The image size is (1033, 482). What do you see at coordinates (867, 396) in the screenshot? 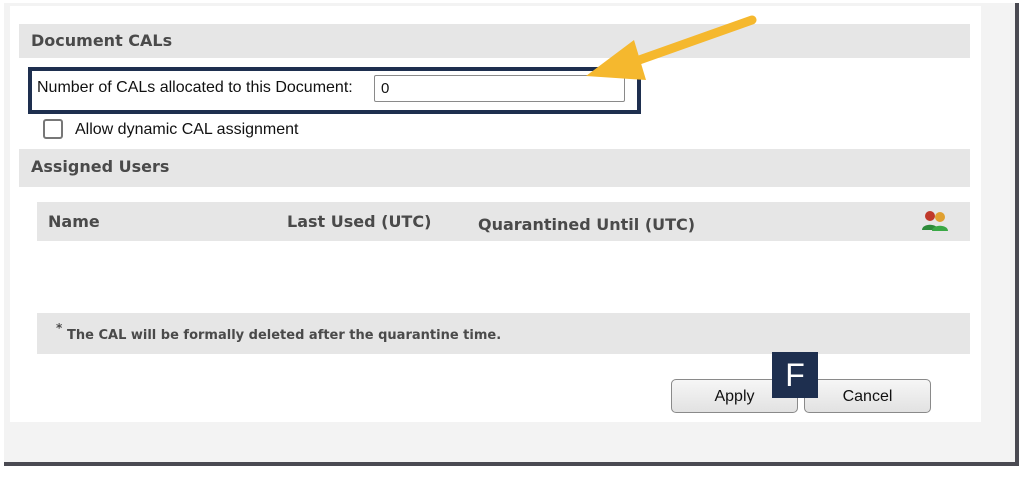
I see `cancel-button: Cancel` at bounding box center [867, 396].